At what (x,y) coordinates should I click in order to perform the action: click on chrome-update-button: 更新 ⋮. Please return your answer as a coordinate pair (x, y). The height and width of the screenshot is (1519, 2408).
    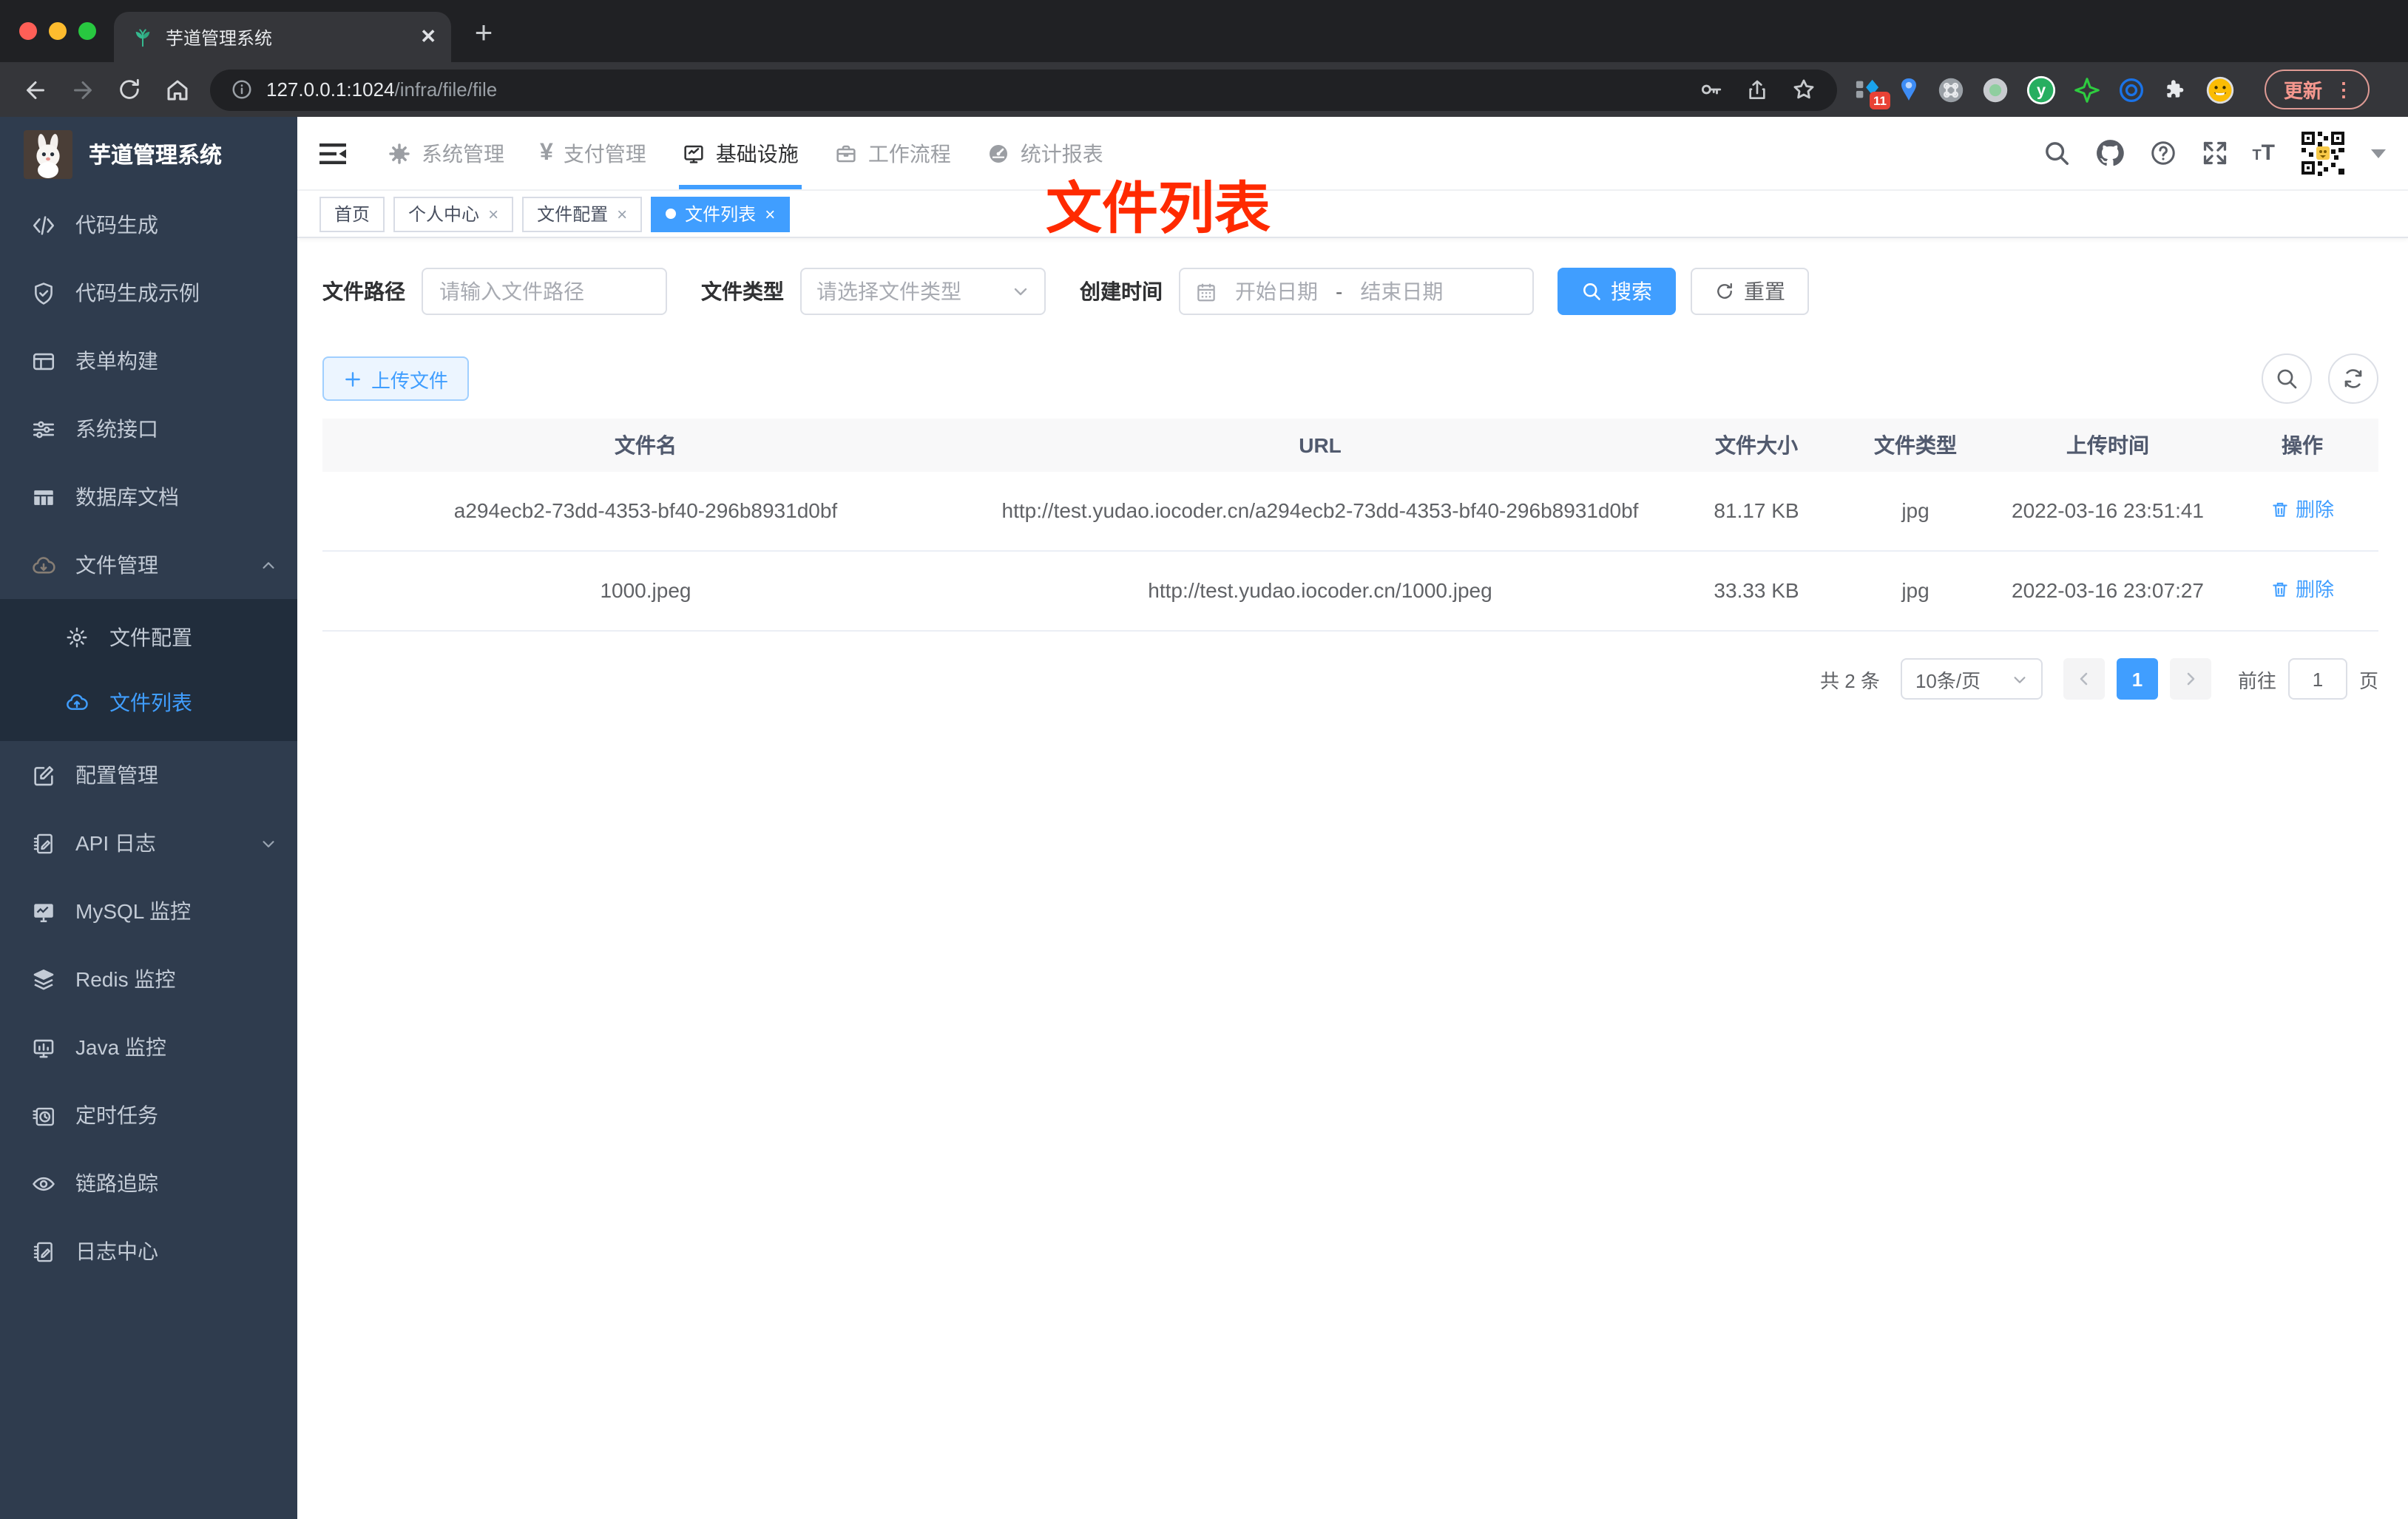
    Looking at the image, I should click on (2317, 89).